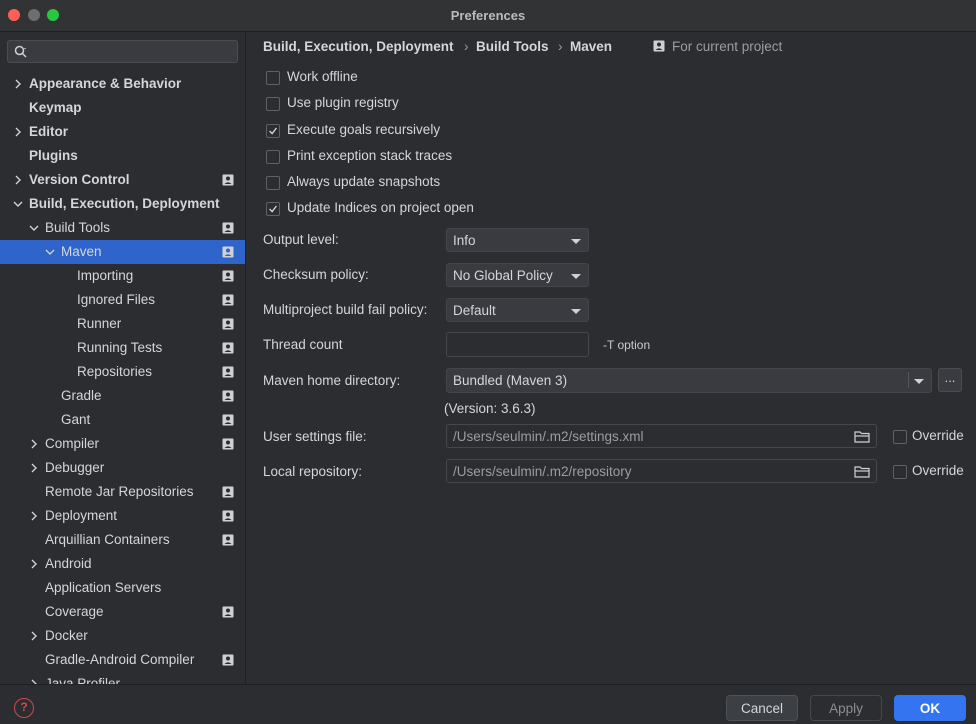  I want to click on ok-button: OK, so click(930, 708).